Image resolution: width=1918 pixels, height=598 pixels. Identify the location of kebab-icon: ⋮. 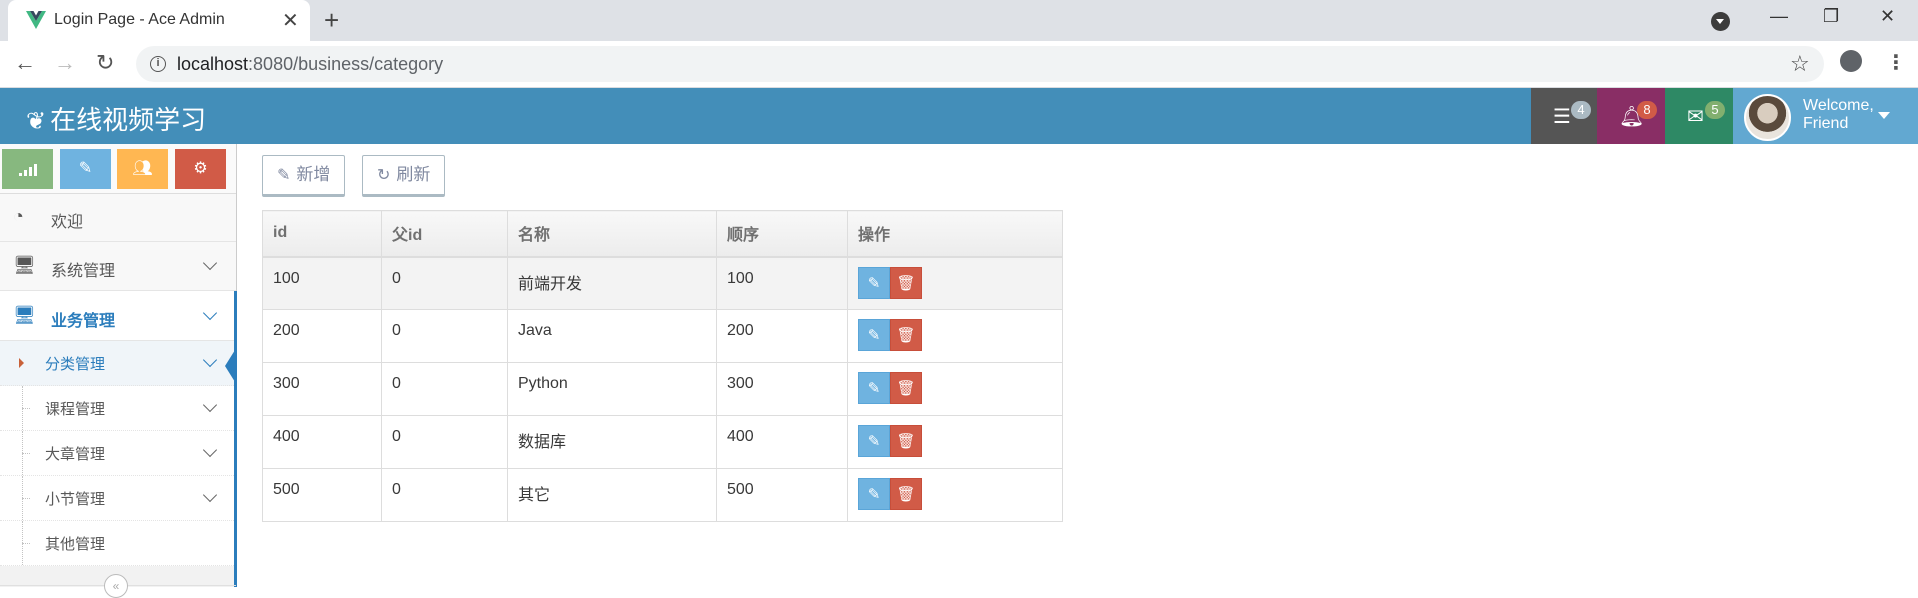
(1896, 62).